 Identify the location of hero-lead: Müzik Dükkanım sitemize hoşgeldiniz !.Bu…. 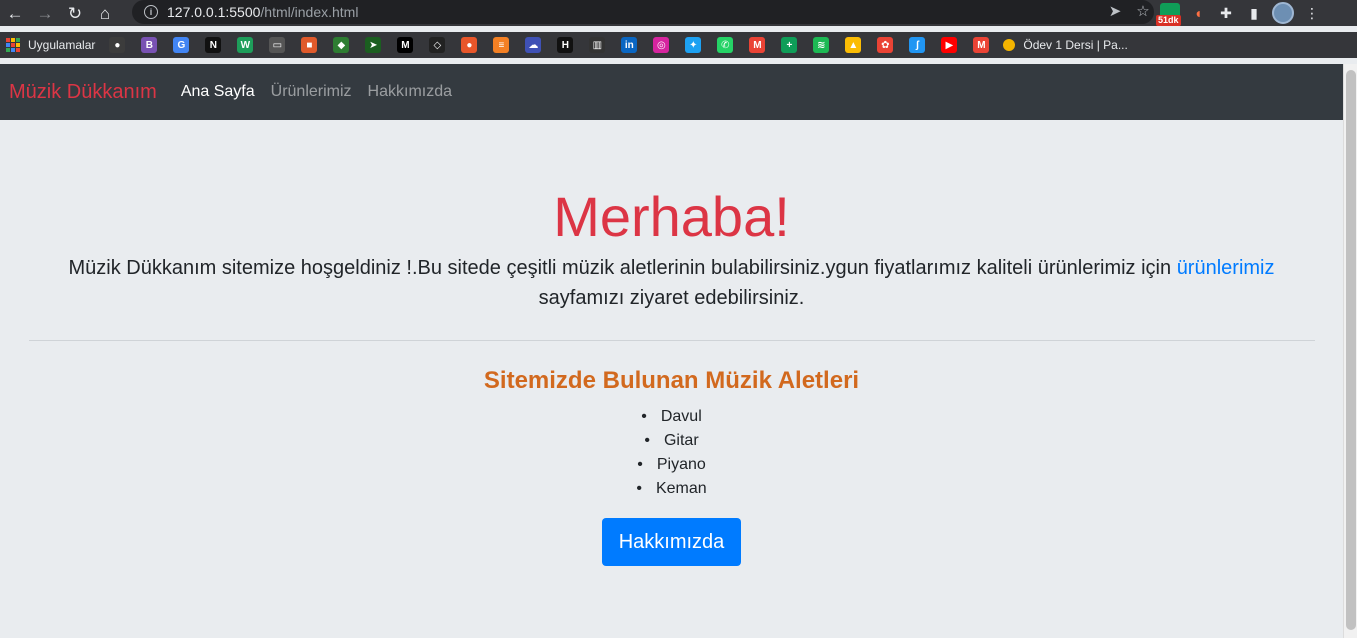
(672, 283).